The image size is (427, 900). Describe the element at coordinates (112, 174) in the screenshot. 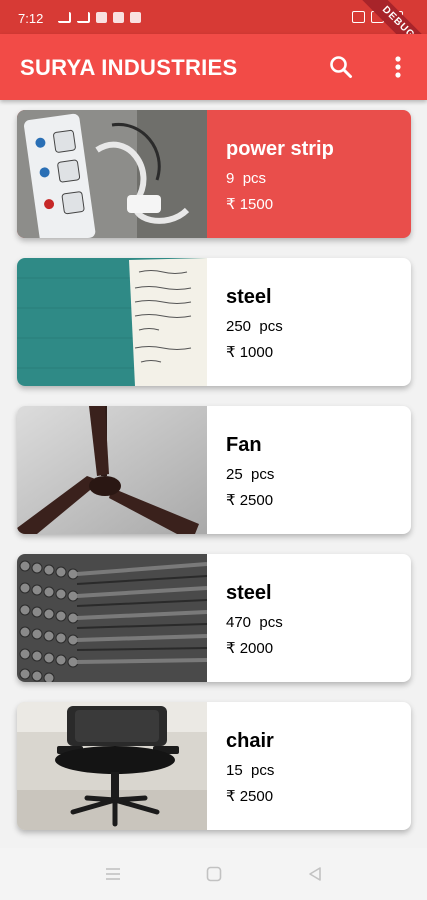

I see `product-image-power-strip` at that location.